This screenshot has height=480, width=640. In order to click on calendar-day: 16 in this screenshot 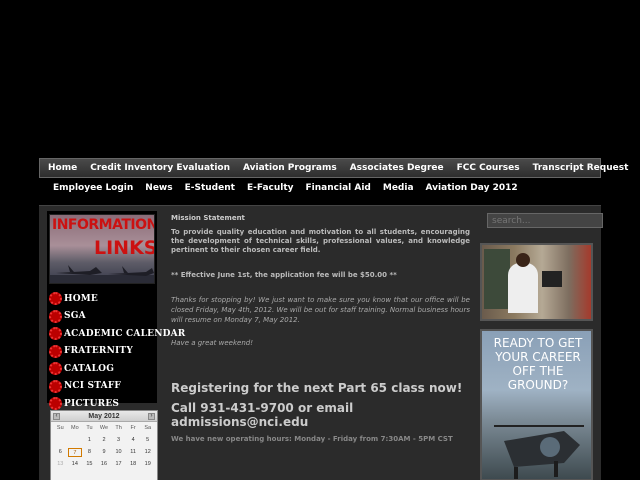, I will do `click(104, 464)`.